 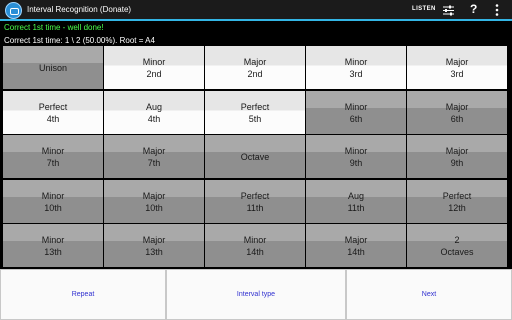 I want to click on interval-button: Major 2nd, so click(x=255, y=67).